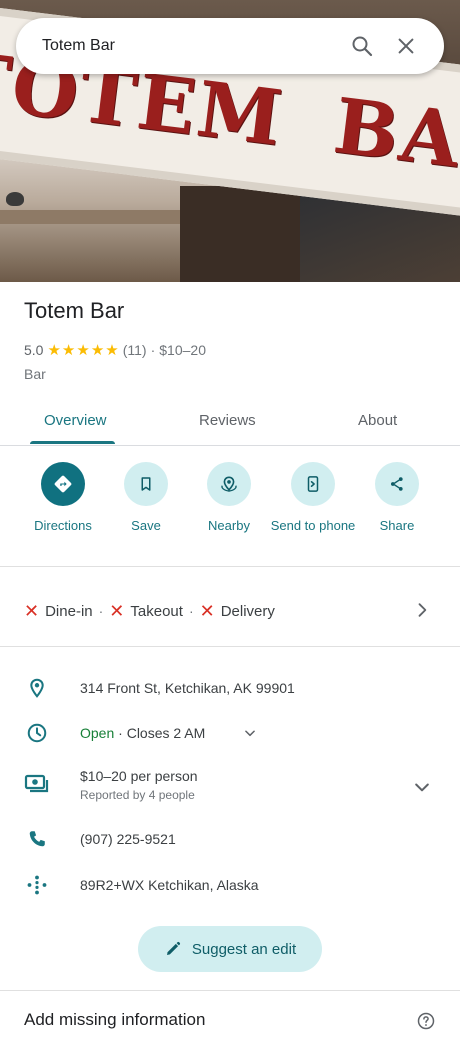  Describe the element at coordinates (166, 733) in the screenshot. I see `closing-time: Closes 2 AM` at that location.